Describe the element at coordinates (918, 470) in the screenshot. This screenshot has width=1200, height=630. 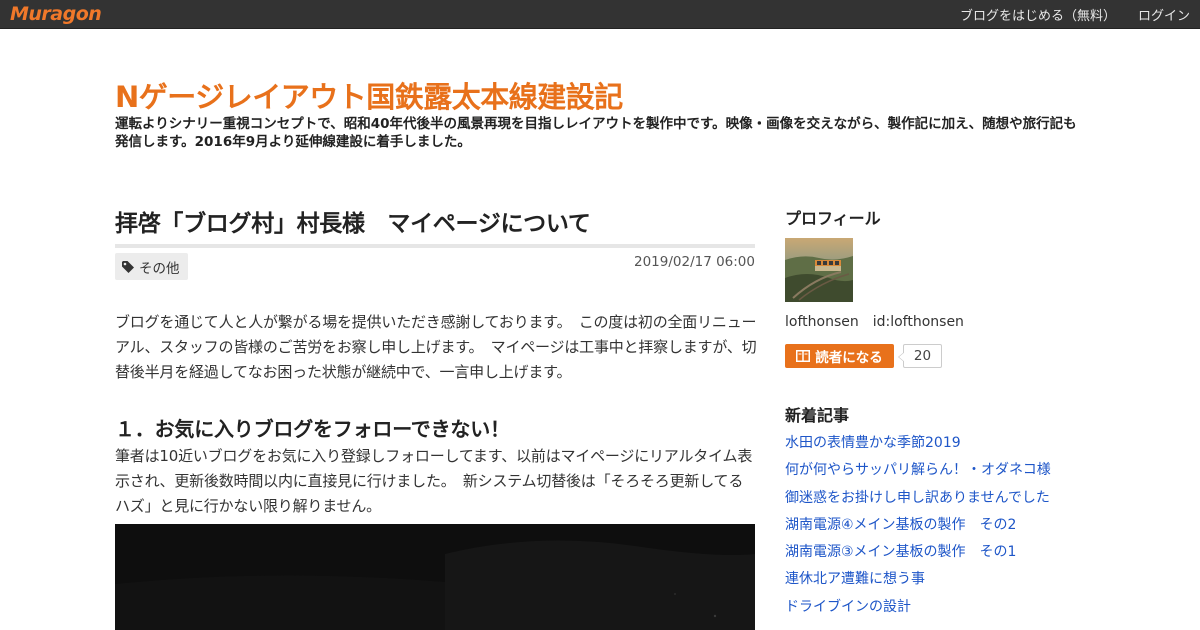
I see `recent-post-link: 何が何やらサッパリ解らん！・オダネコ様` at that location.